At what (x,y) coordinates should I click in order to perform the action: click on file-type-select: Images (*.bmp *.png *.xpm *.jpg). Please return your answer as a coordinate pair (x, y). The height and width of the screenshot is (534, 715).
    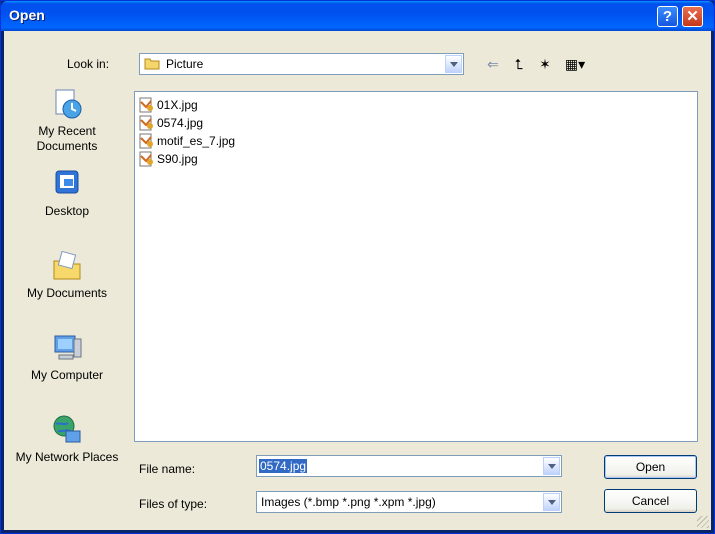
    Looking at the image, I should click on (409, 502).